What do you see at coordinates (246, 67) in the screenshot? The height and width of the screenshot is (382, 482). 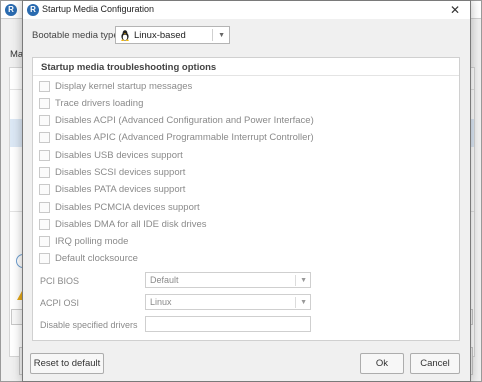 I see `troubleshooting-header: Startup media troubleshooting options` at bounding box center [246, 67].